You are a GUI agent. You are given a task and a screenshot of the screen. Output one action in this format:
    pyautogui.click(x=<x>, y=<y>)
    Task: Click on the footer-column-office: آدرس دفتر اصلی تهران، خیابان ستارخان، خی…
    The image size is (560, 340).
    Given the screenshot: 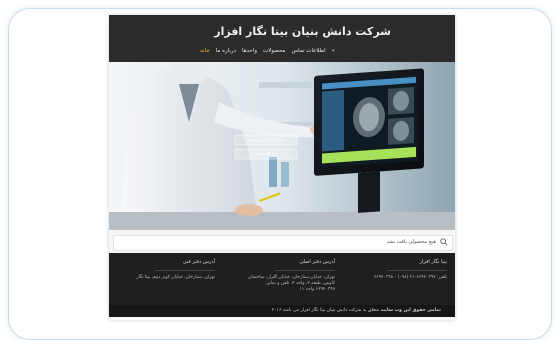 What is the action you would take?
    pyautogui.click(x=290, y=276)
    